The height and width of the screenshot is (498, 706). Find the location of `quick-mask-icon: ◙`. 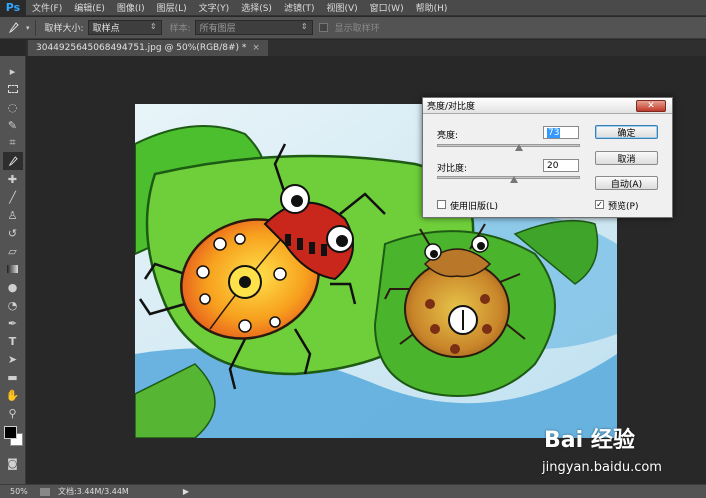

quick-mask-icon: ◙ is located at coordinates (13, 463).